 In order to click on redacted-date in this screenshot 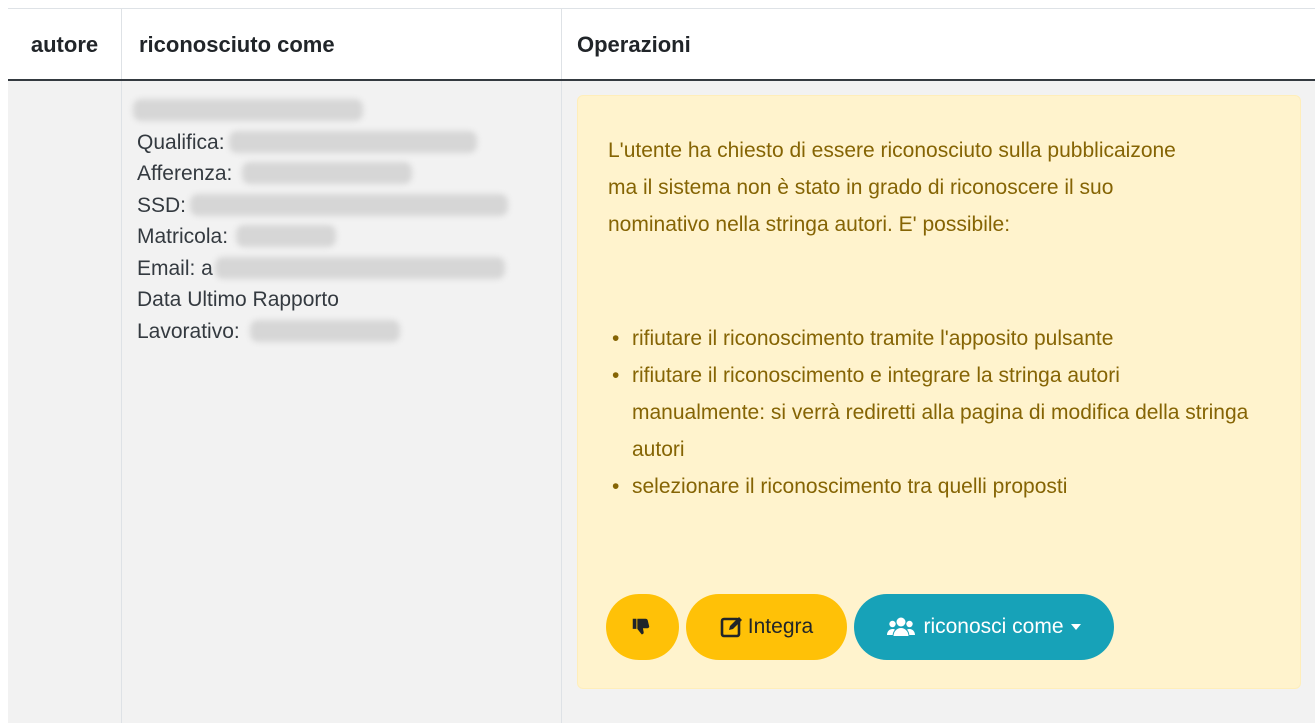, I will do `click(324, 330)`.